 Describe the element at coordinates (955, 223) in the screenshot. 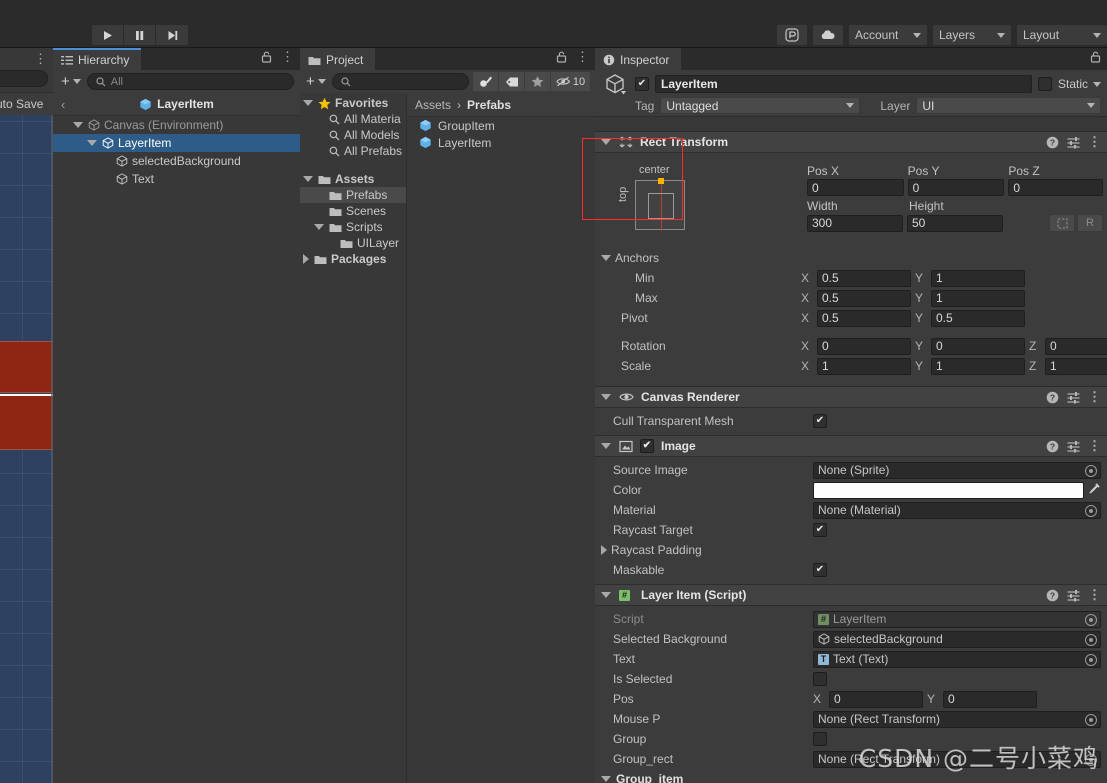

I see `height-input: 50` at that location.